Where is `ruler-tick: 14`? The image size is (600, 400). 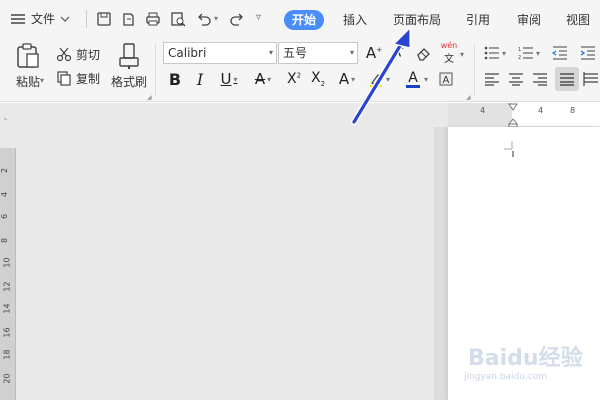
ruler-tick: 14 is located at coordinates (7, 308).